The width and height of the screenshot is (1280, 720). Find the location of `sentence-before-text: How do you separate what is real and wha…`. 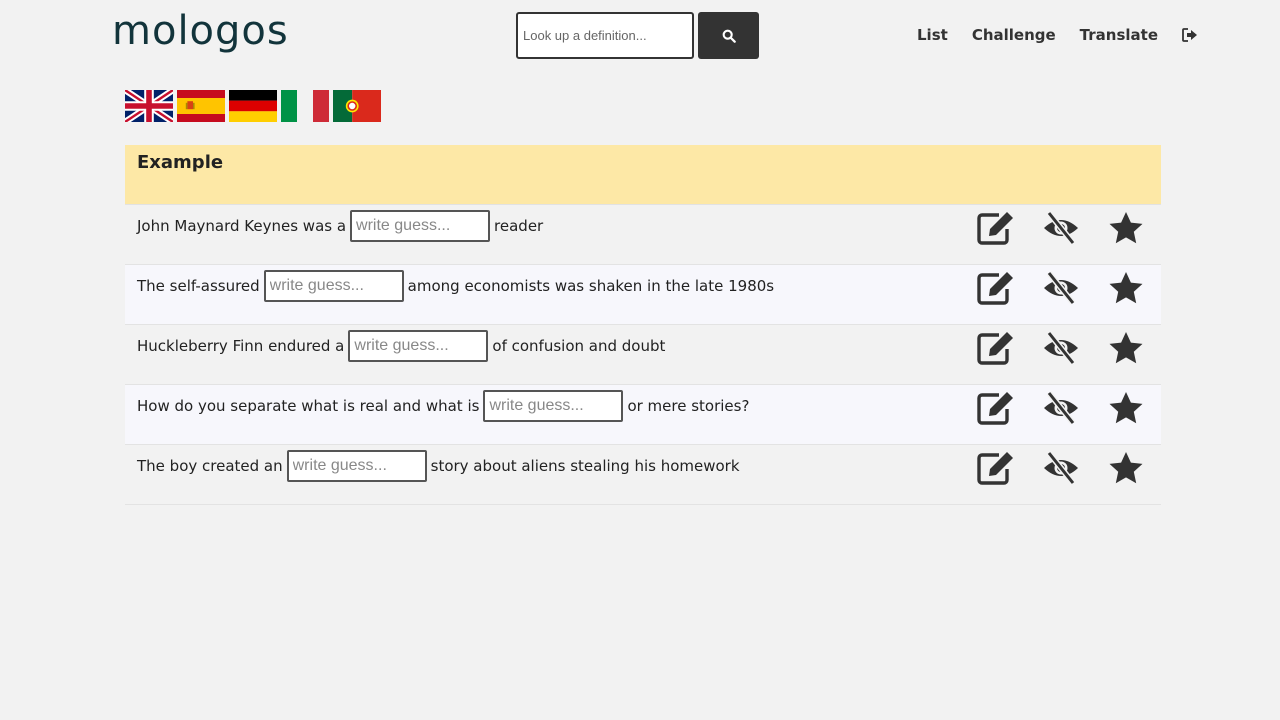

sentence-before-text: How do you separate what is real and wha… is located at coordinates (308, 406).